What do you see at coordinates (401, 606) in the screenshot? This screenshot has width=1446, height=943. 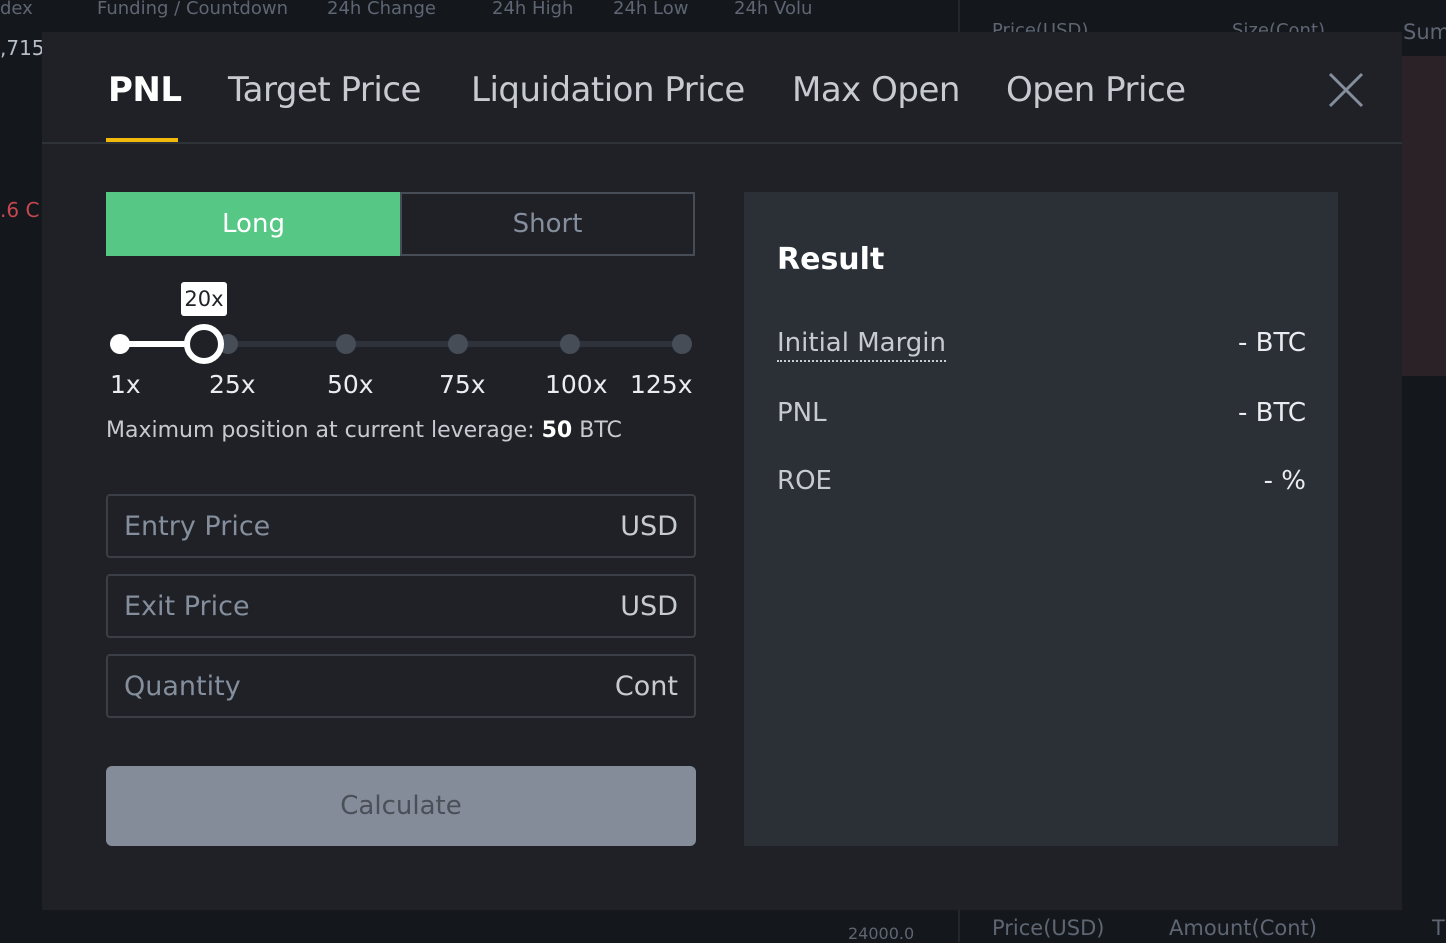 I see `exit-price-input: Exit Price USD` at bounding box center [401, 606].